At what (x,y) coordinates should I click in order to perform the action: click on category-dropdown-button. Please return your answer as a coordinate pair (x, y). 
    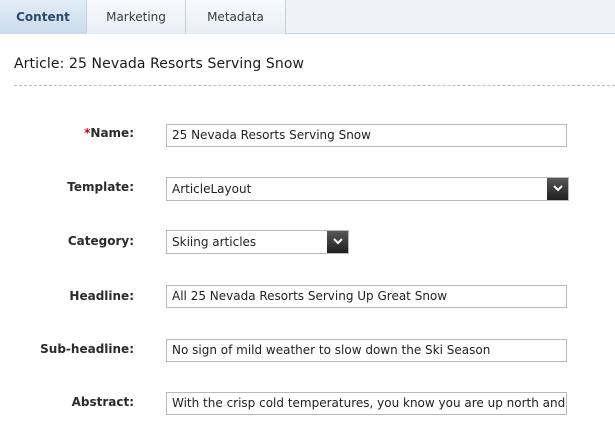
    Looking at the image, I should click on (337, 242).